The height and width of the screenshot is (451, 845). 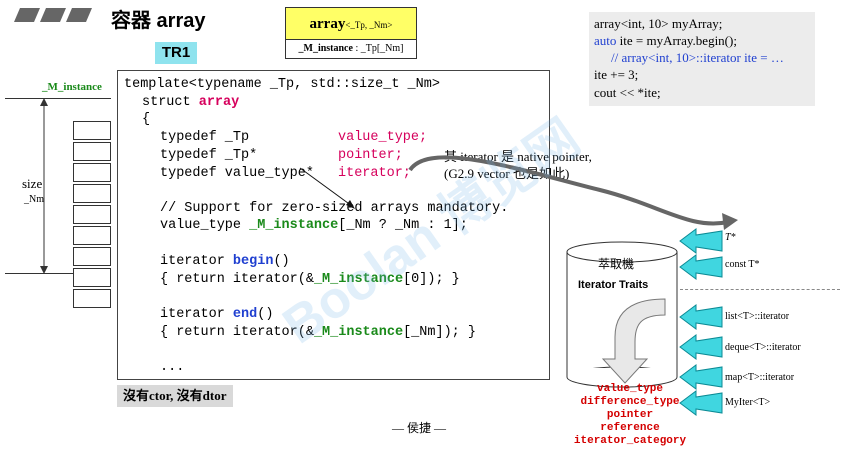 I want to click on traits-box-title: 萃取機, so click(x=616, y=264).